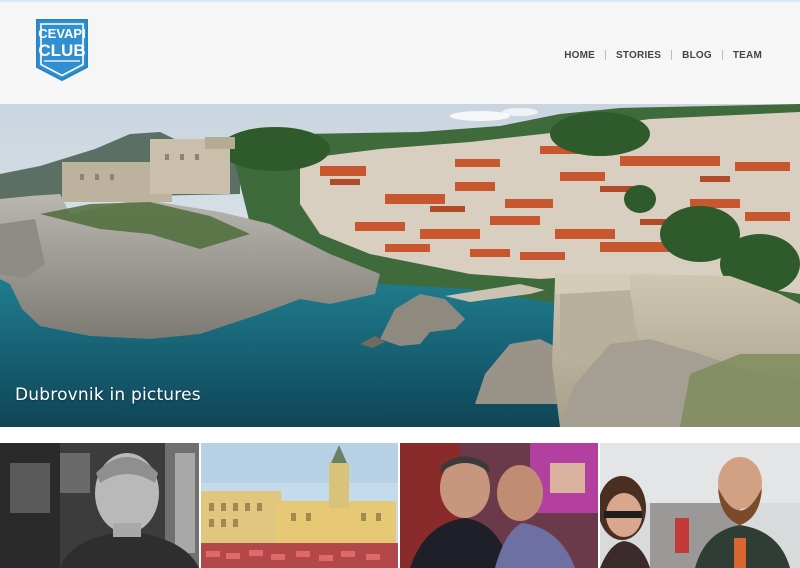  What do you see at coordinates (579, 55) in the screenshot?
I see `nav-home: HOME` at bounding box center [579, 55].